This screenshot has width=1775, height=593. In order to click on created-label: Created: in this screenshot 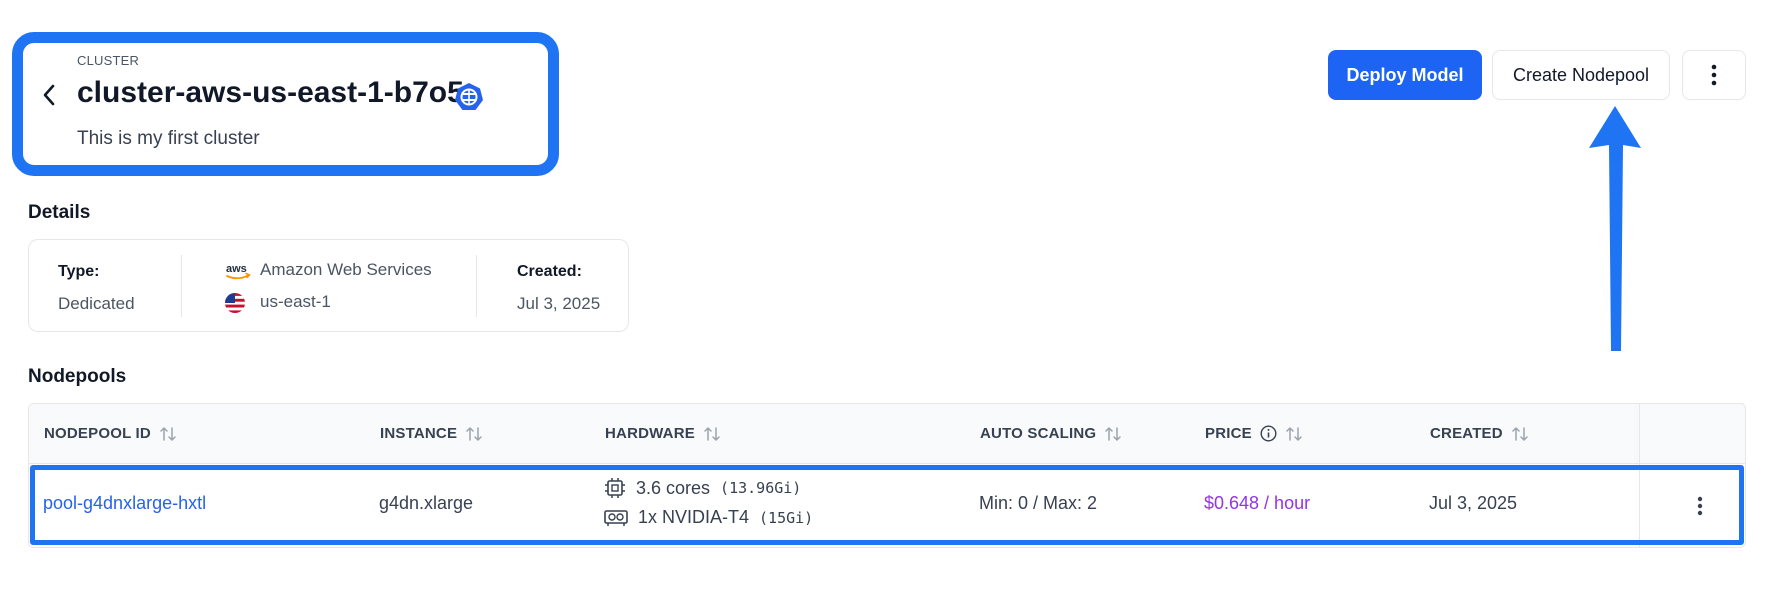, I will do `click(549, 271)`.